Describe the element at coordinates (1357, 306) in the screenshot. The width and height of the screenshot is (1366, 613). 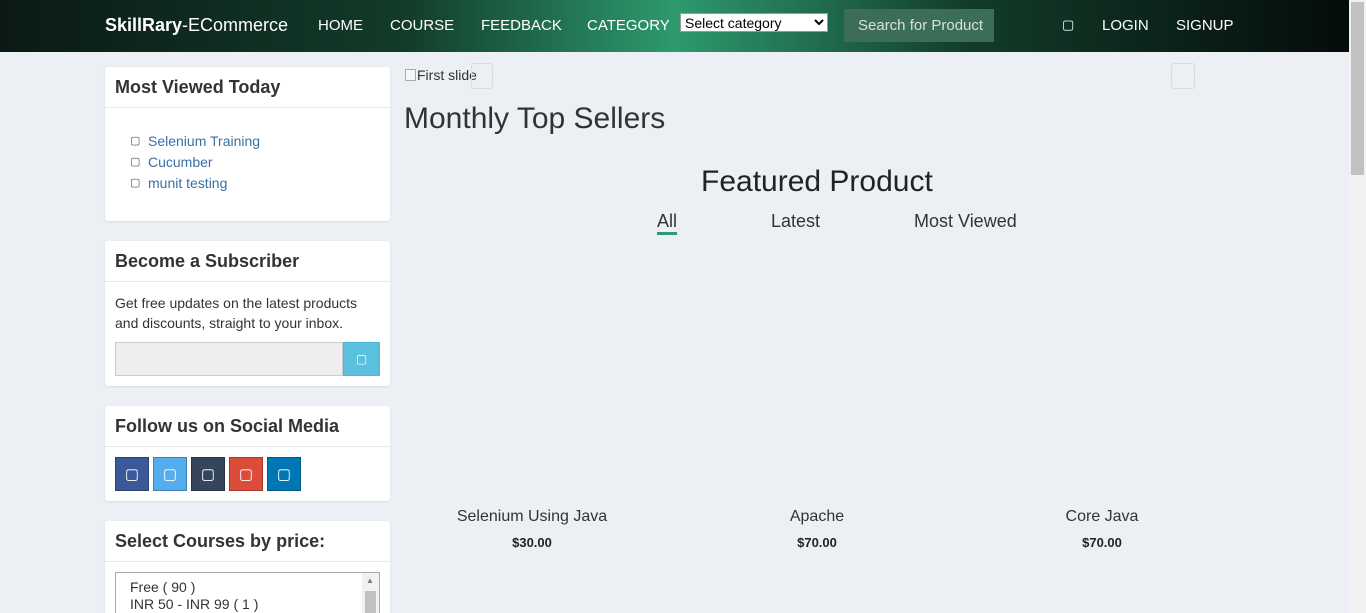
I see `page-scrollbar` at that location.